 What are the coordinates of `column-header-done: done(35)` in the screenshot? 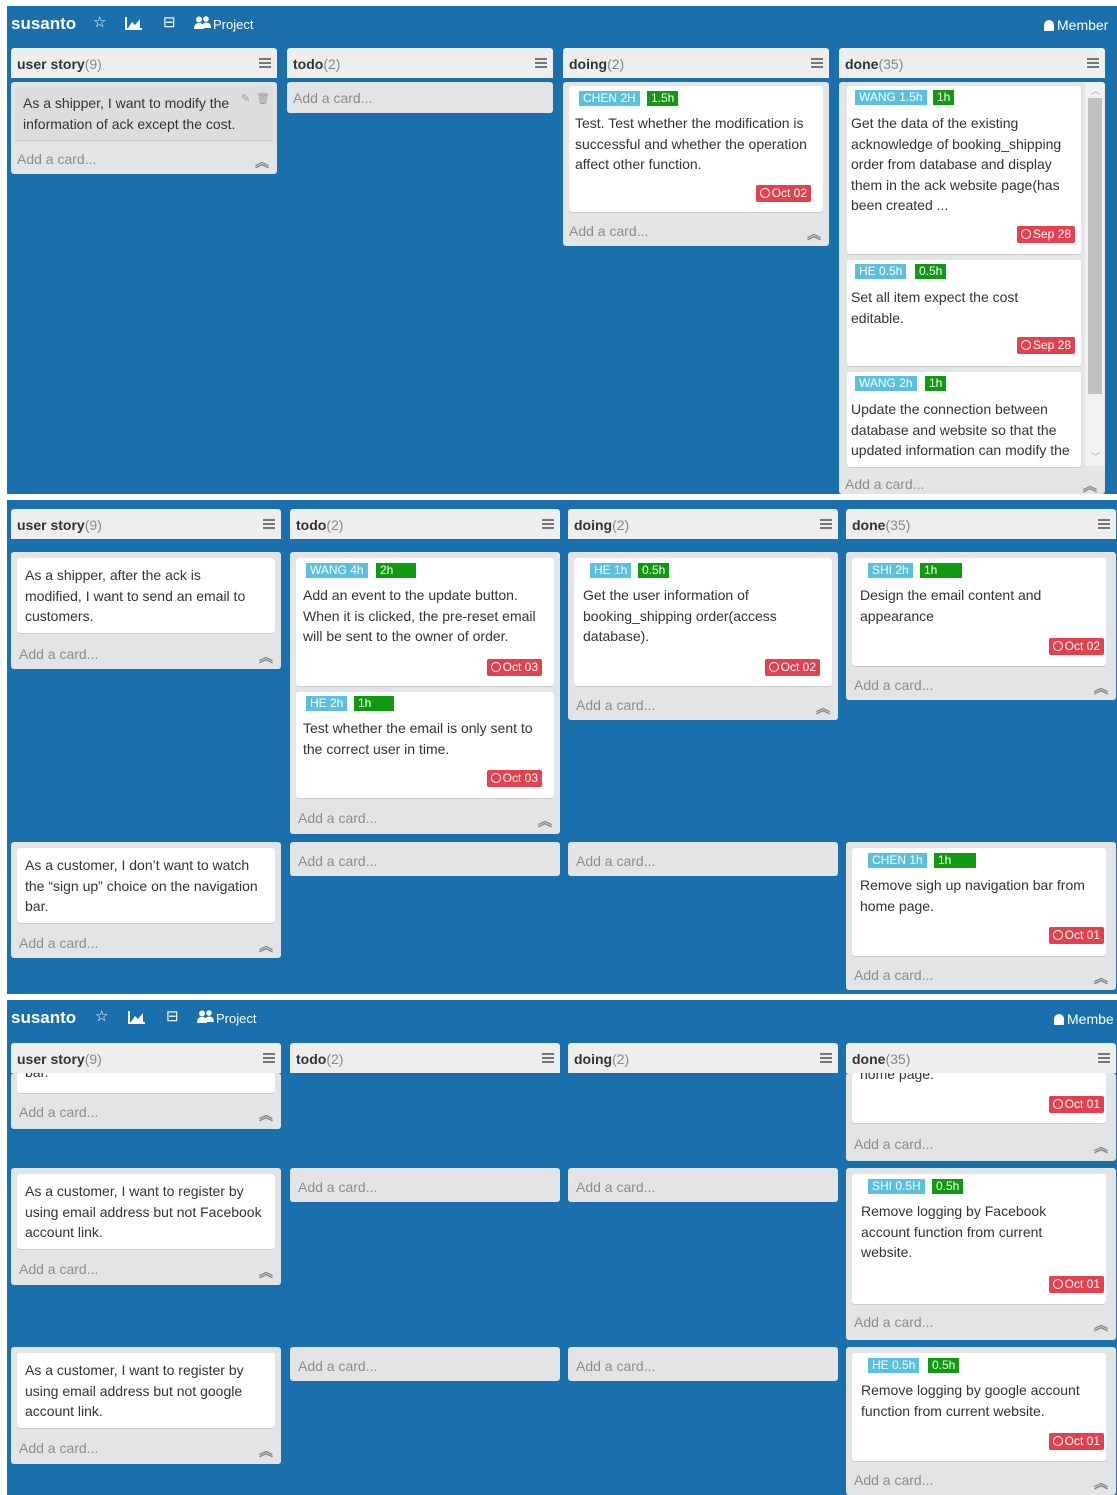 It's located at (981, 524).